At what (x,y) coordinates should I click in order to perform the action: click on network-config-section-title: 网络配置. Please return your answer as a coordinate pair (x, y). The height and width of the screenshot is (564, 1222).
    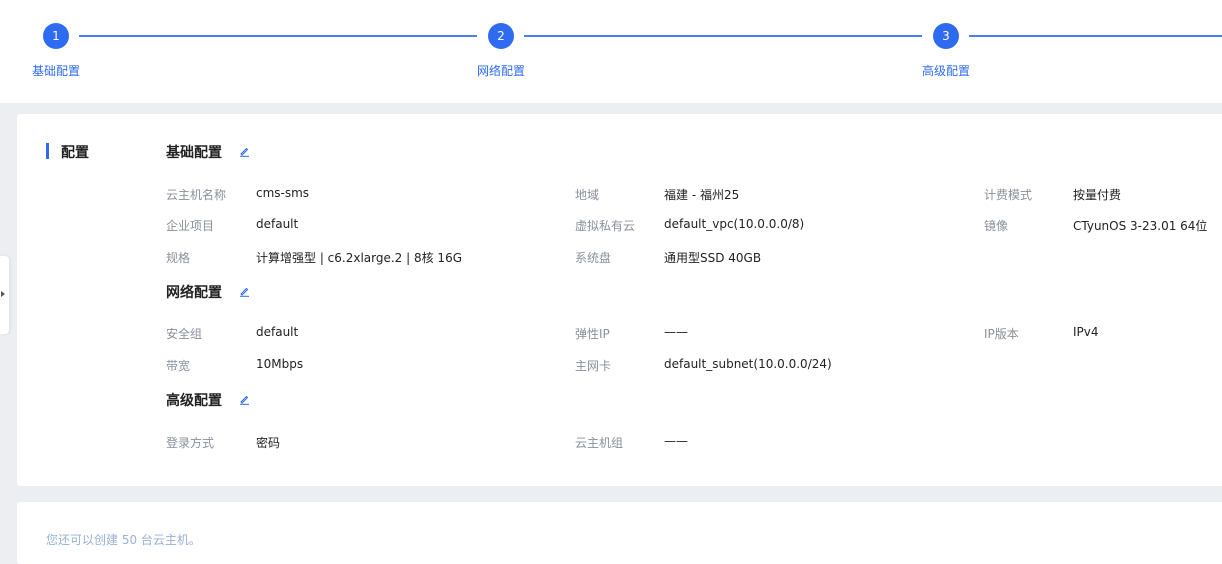
    Looking at the image, I should click on (208, 292).